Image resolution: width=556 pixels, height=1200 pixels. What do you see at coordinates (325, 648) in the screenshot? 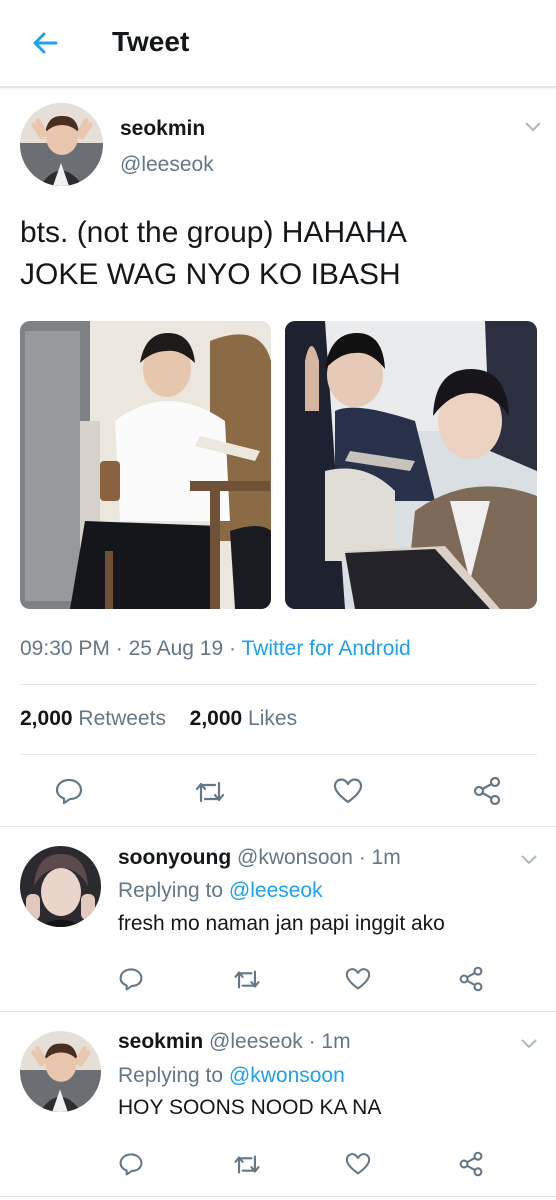
I see `tweet-source-link: Twitter for Android` at bounding box center [325, 648].